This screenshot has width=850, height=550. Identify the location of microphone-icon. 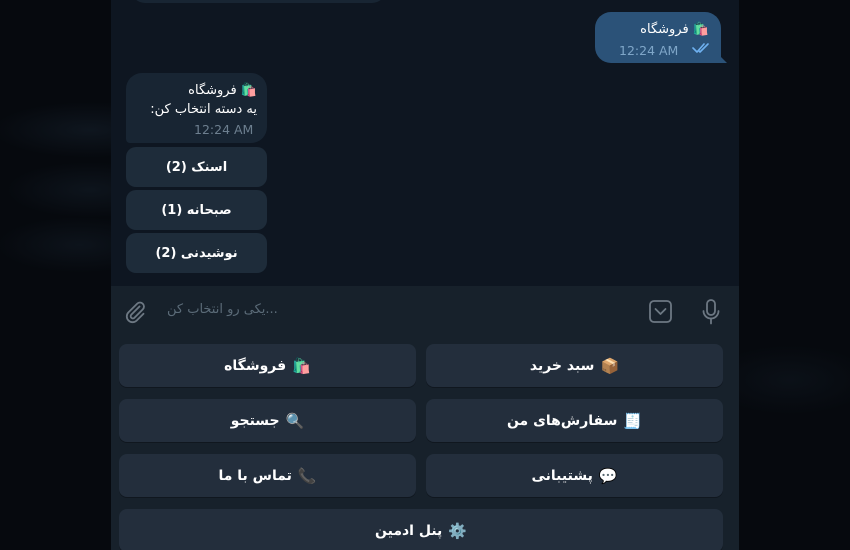
(711, 312).